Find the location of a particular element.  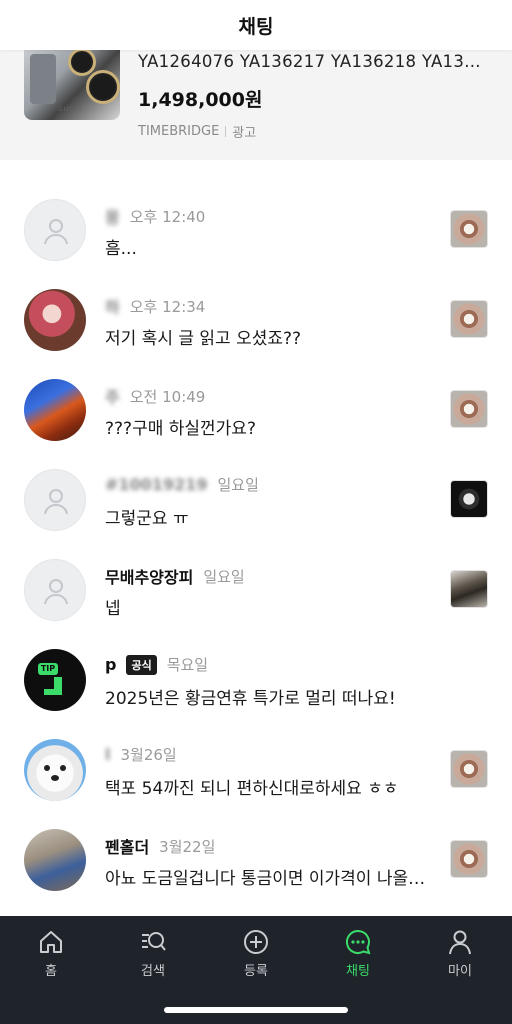

chat-message: 저기 혹시 글 읽고 오셨죠?? is located at coordinates (203, 339).